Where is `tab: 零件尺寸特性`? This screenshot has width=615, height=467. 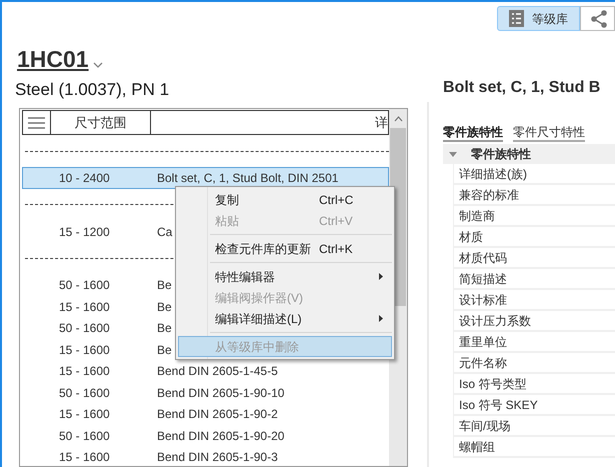
tab: 零件尺寸特性 is located at coordinates (549, 133).